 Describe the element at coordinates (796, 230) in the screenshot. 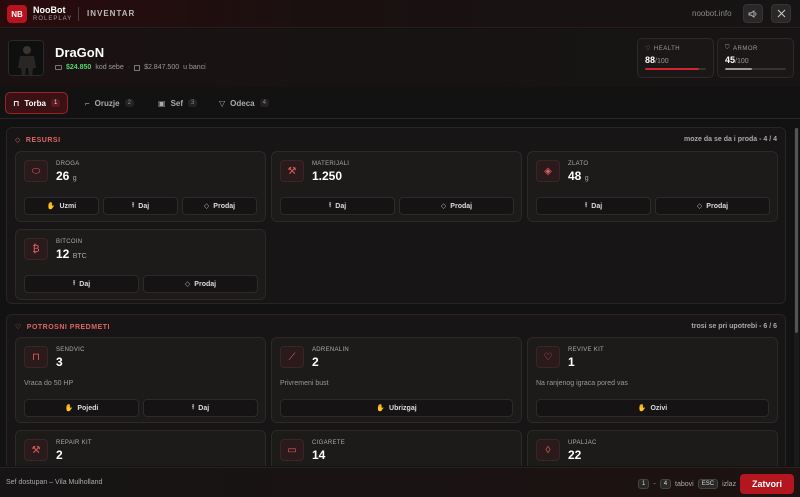

I see `scrollbar-thumb` at that location.